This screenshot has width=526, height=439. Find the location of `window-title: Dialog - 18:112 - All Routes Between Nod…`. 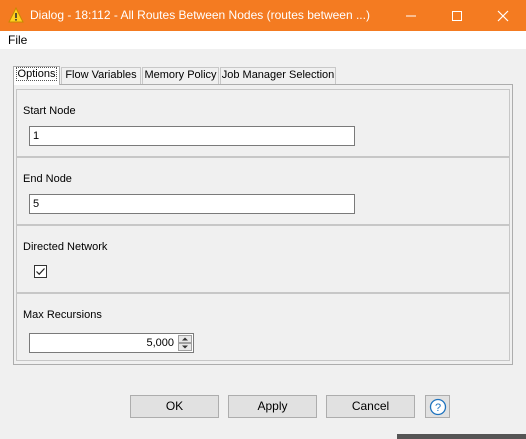

window-title: Dialog - 18:112 - All Routes Between Nod… is located at coordinates (200, 15).